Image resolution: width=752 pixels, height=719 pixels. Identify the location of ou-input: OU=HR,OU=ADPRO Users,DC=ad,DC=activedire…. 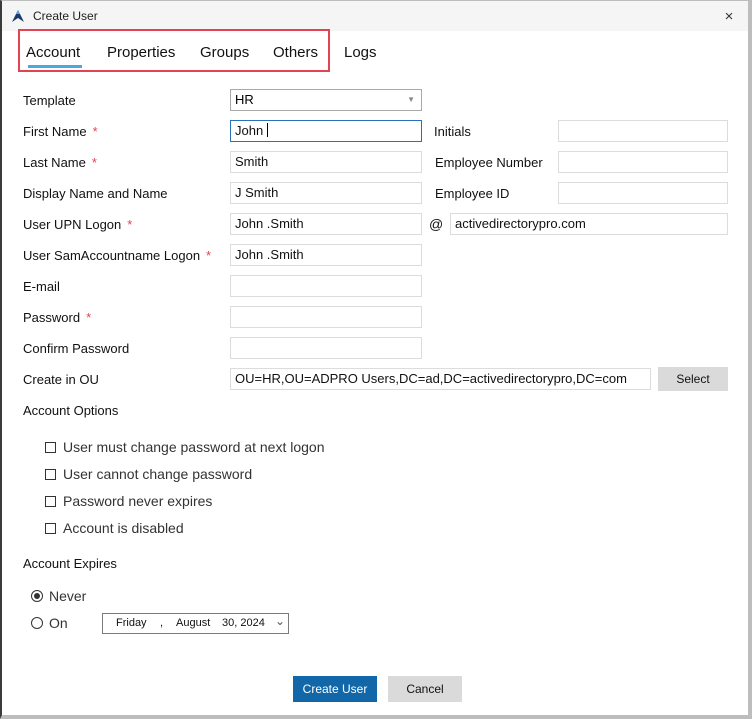
(440, 379).